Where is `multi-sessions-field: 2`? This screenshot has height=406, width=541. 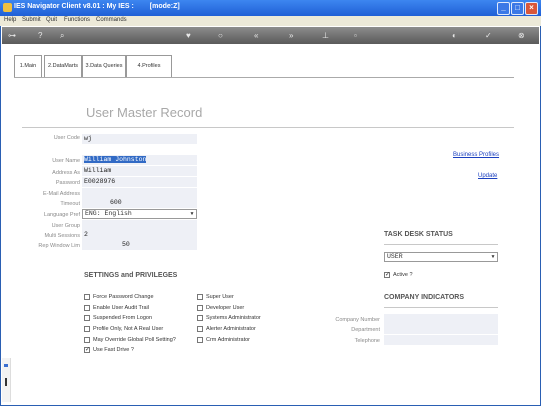 multi-sessions-field: 2 is located at coordinates (139, 235).